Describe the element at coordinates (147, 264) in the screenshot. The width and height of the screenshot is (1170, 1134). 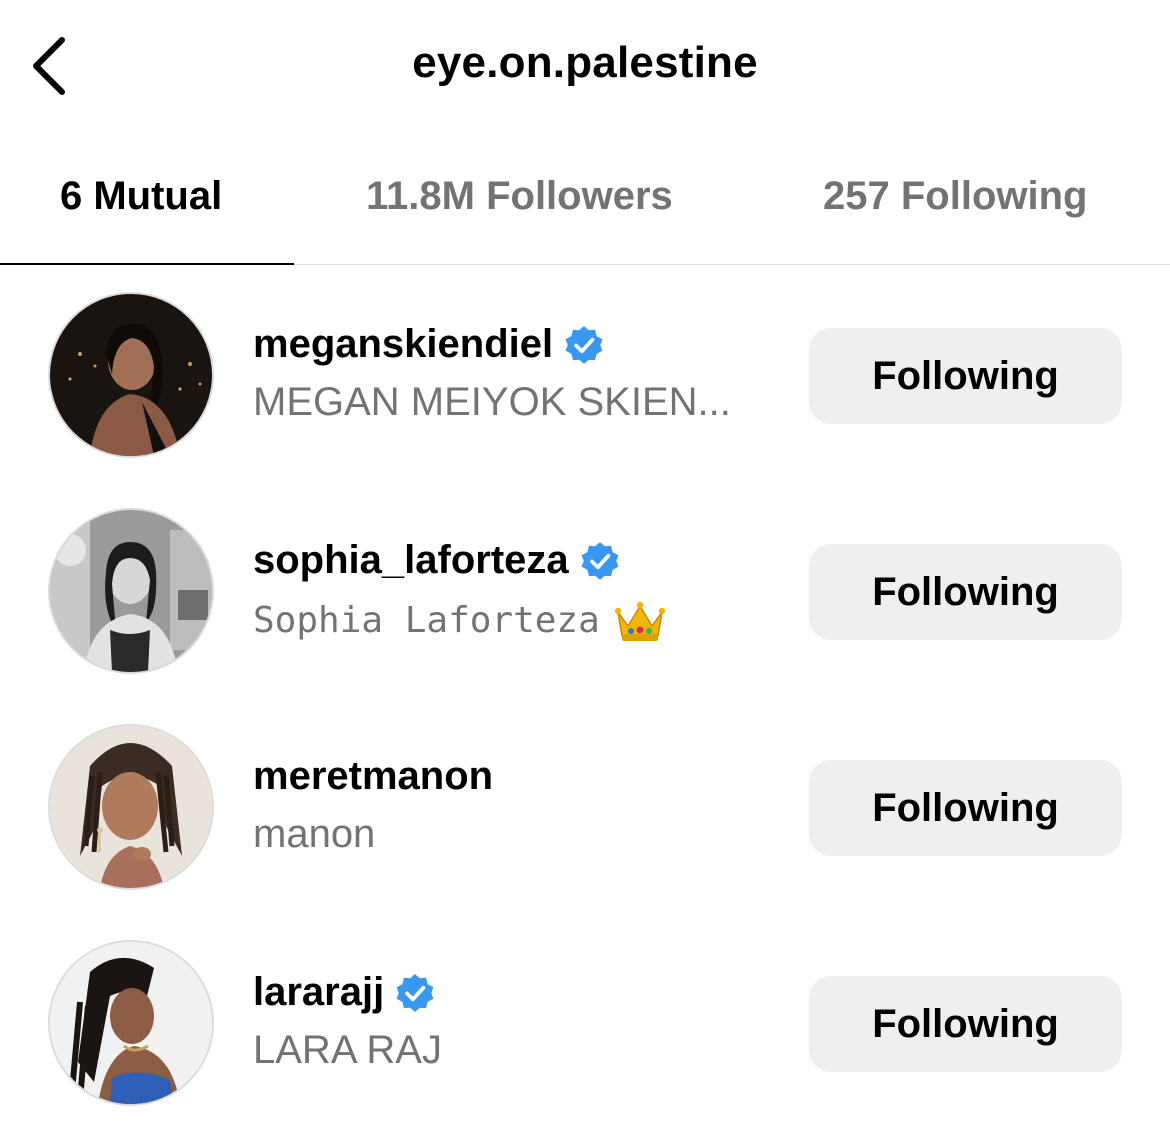
I see `active-tab-indicator` at that location.